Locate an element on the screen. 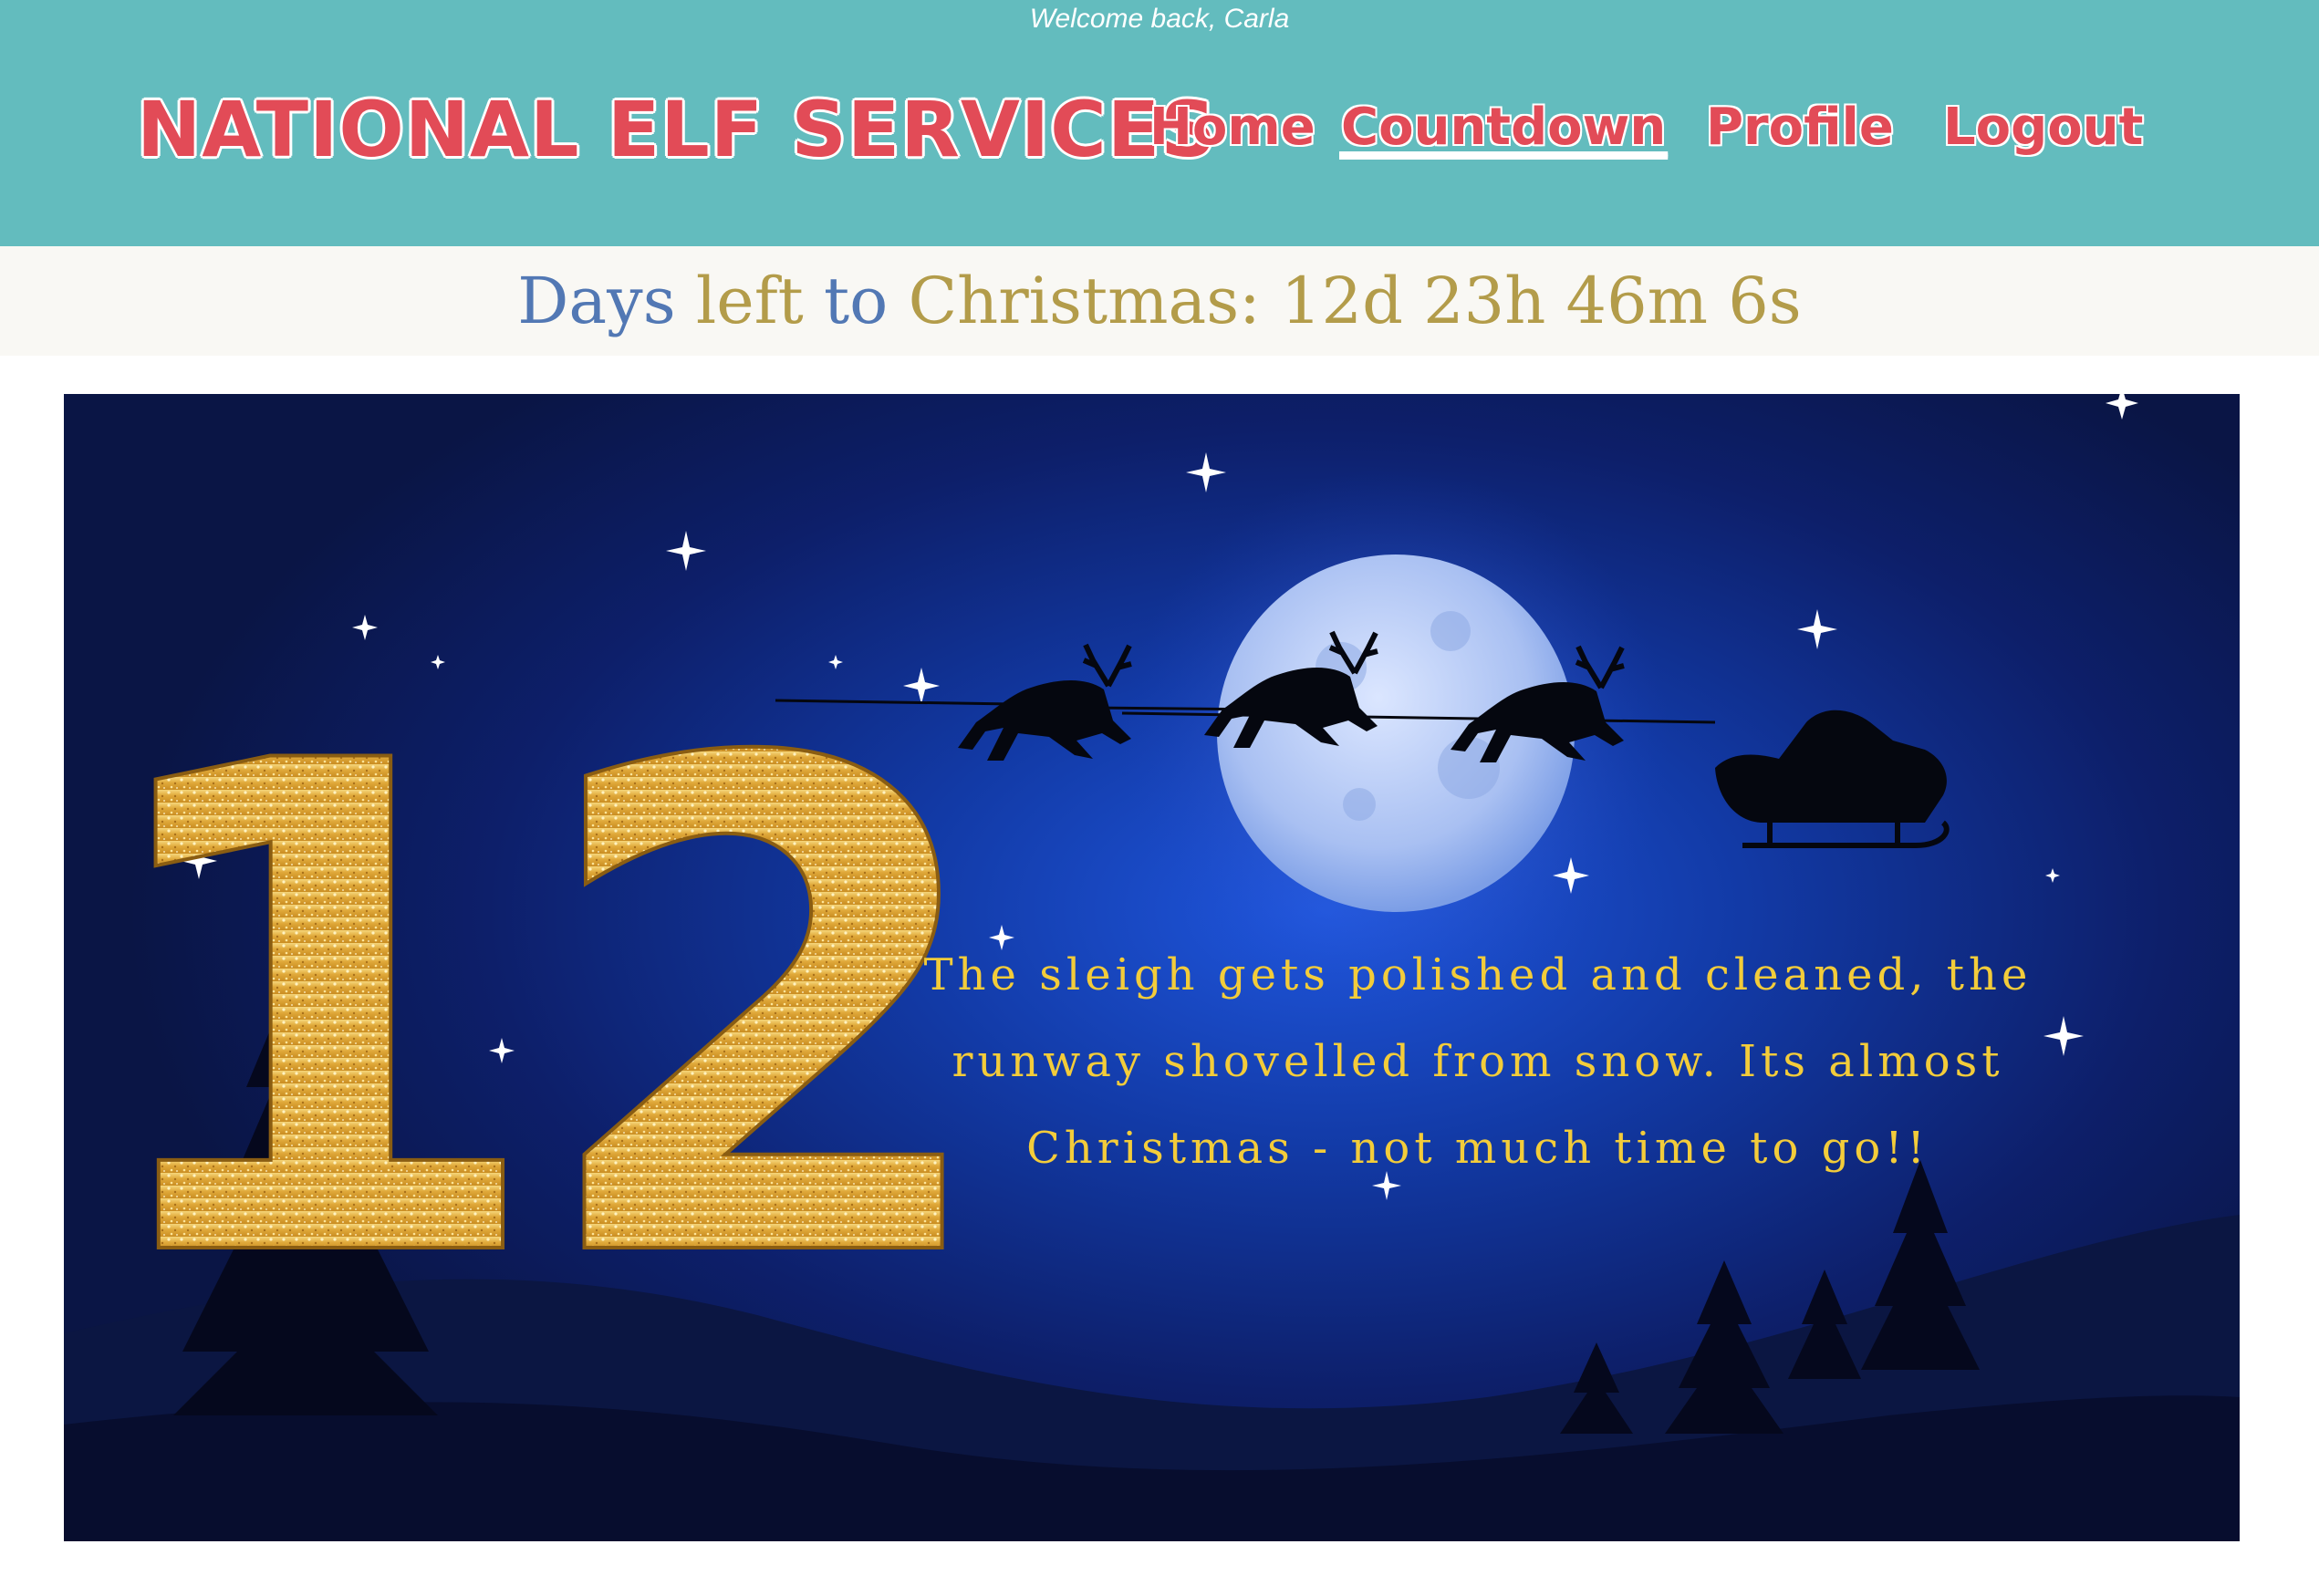  nav-countdown-link: Countdown is located at coordinates (1503, 127).